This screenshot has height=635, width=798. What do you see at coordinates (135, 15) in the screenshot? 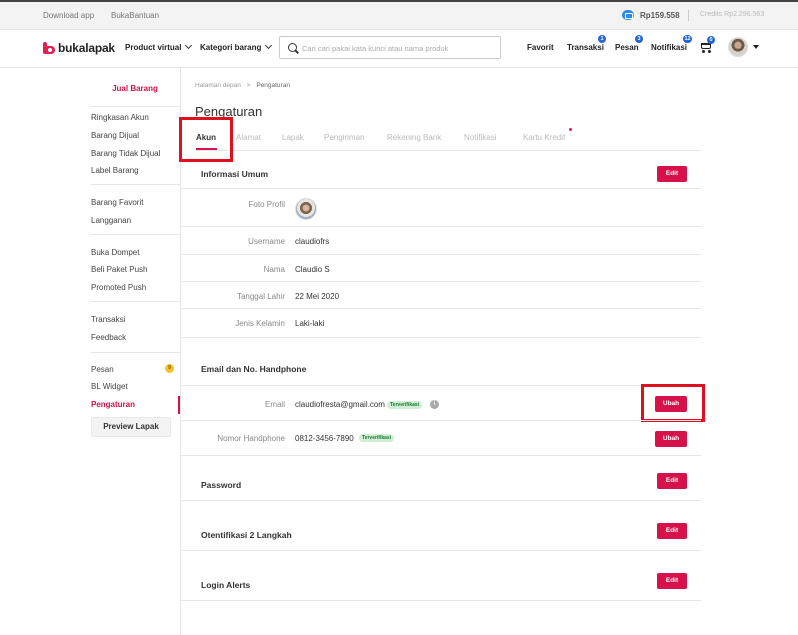
I see `bukabantuan-link: BukaBantuan` at bounding box center [135, 15].